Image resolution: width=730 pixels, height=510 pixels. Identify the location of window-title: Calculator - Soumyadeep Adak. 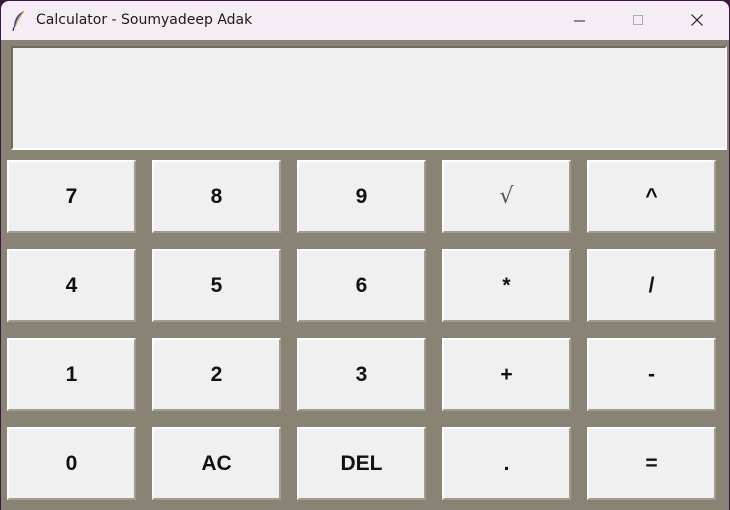
(144, 20).